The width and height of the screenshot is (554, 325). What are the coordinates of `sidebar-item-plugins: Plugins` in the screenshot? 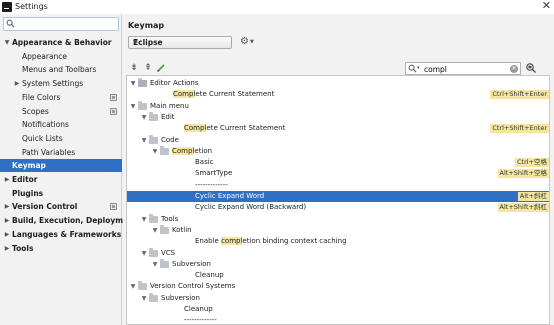 It's located at (61, 193).